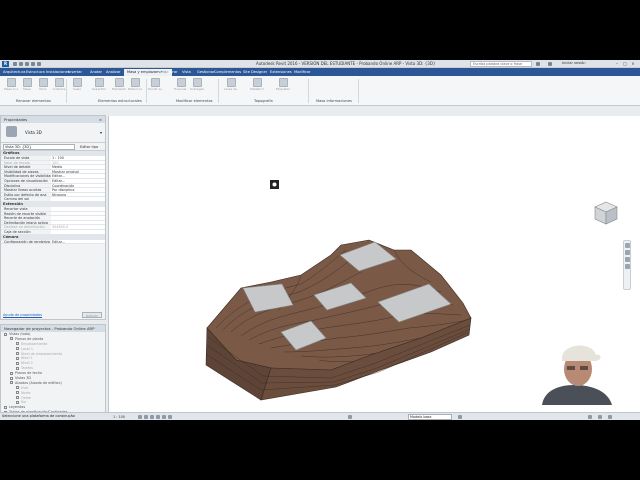  I want to click on maximize-button: □, so click(625, 63).